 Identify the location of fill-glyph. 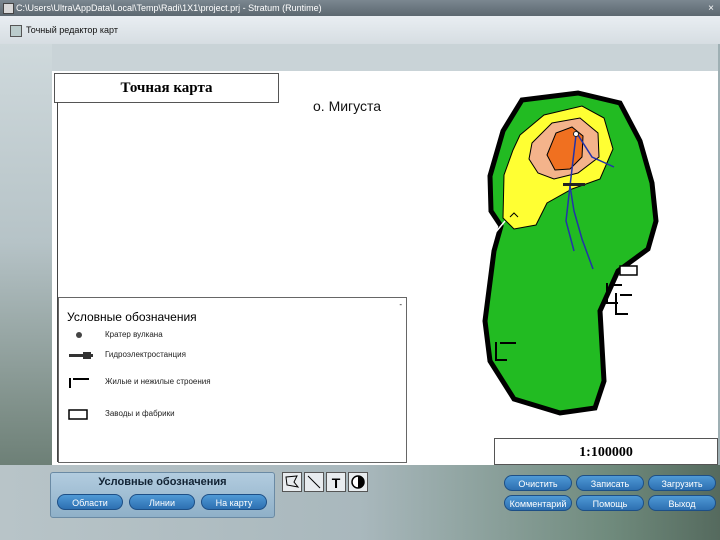
(358, 482).